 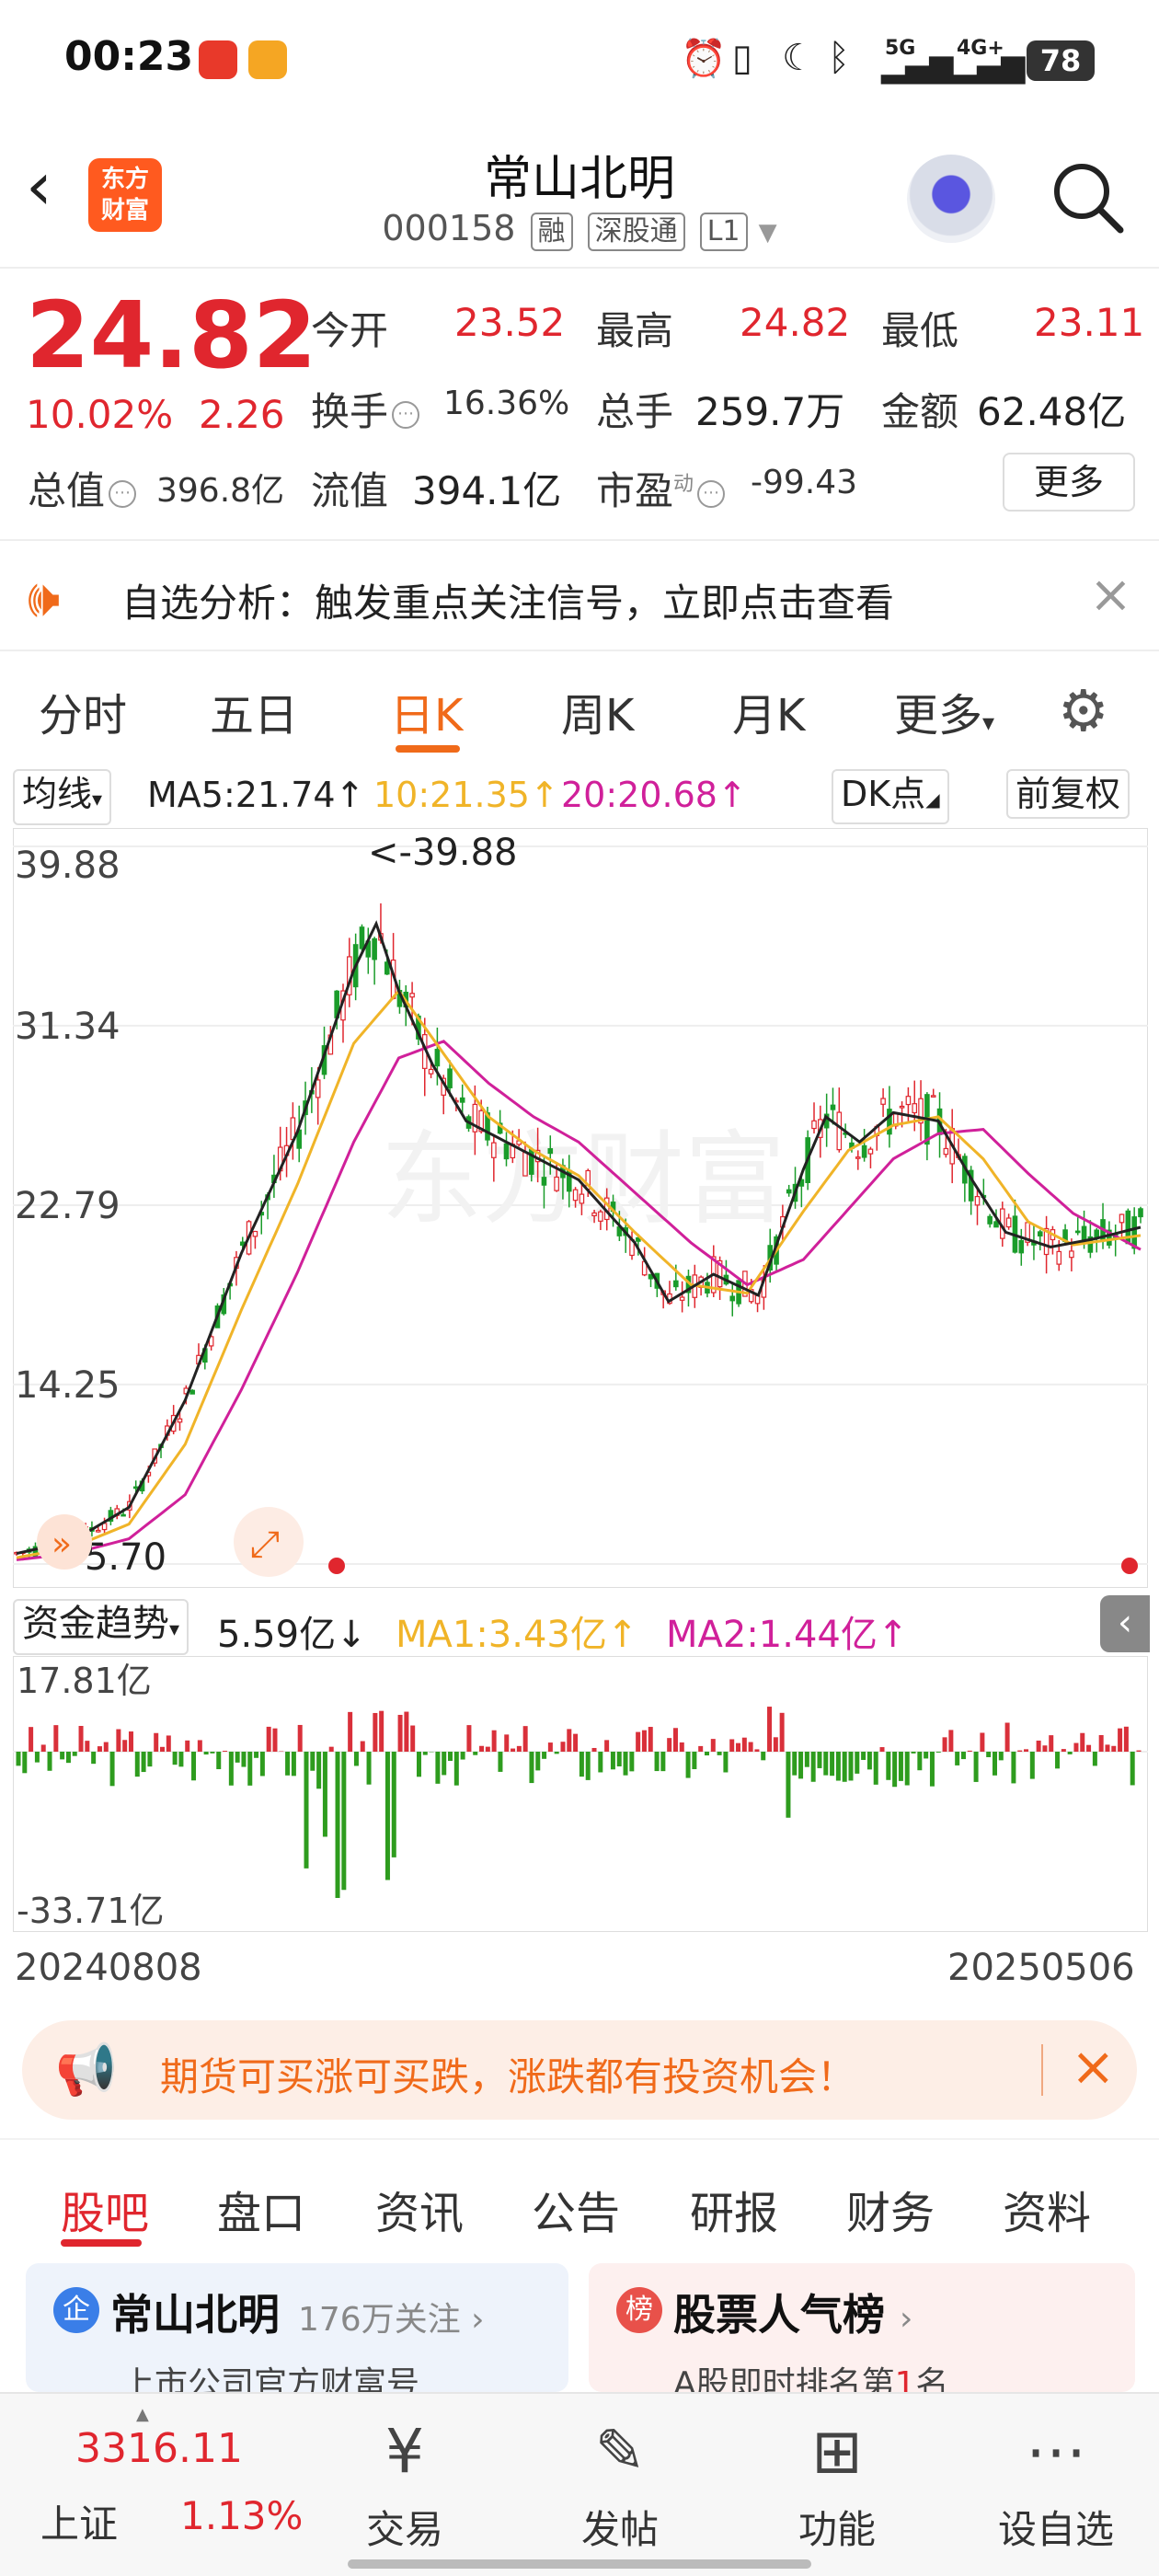 What do you see at coordinates (508, 2076) in the screenshot?
I see `promo-text: 期货可买涨可买跌，涨跌都有投资机会！` at bounding box center [508, 2076].